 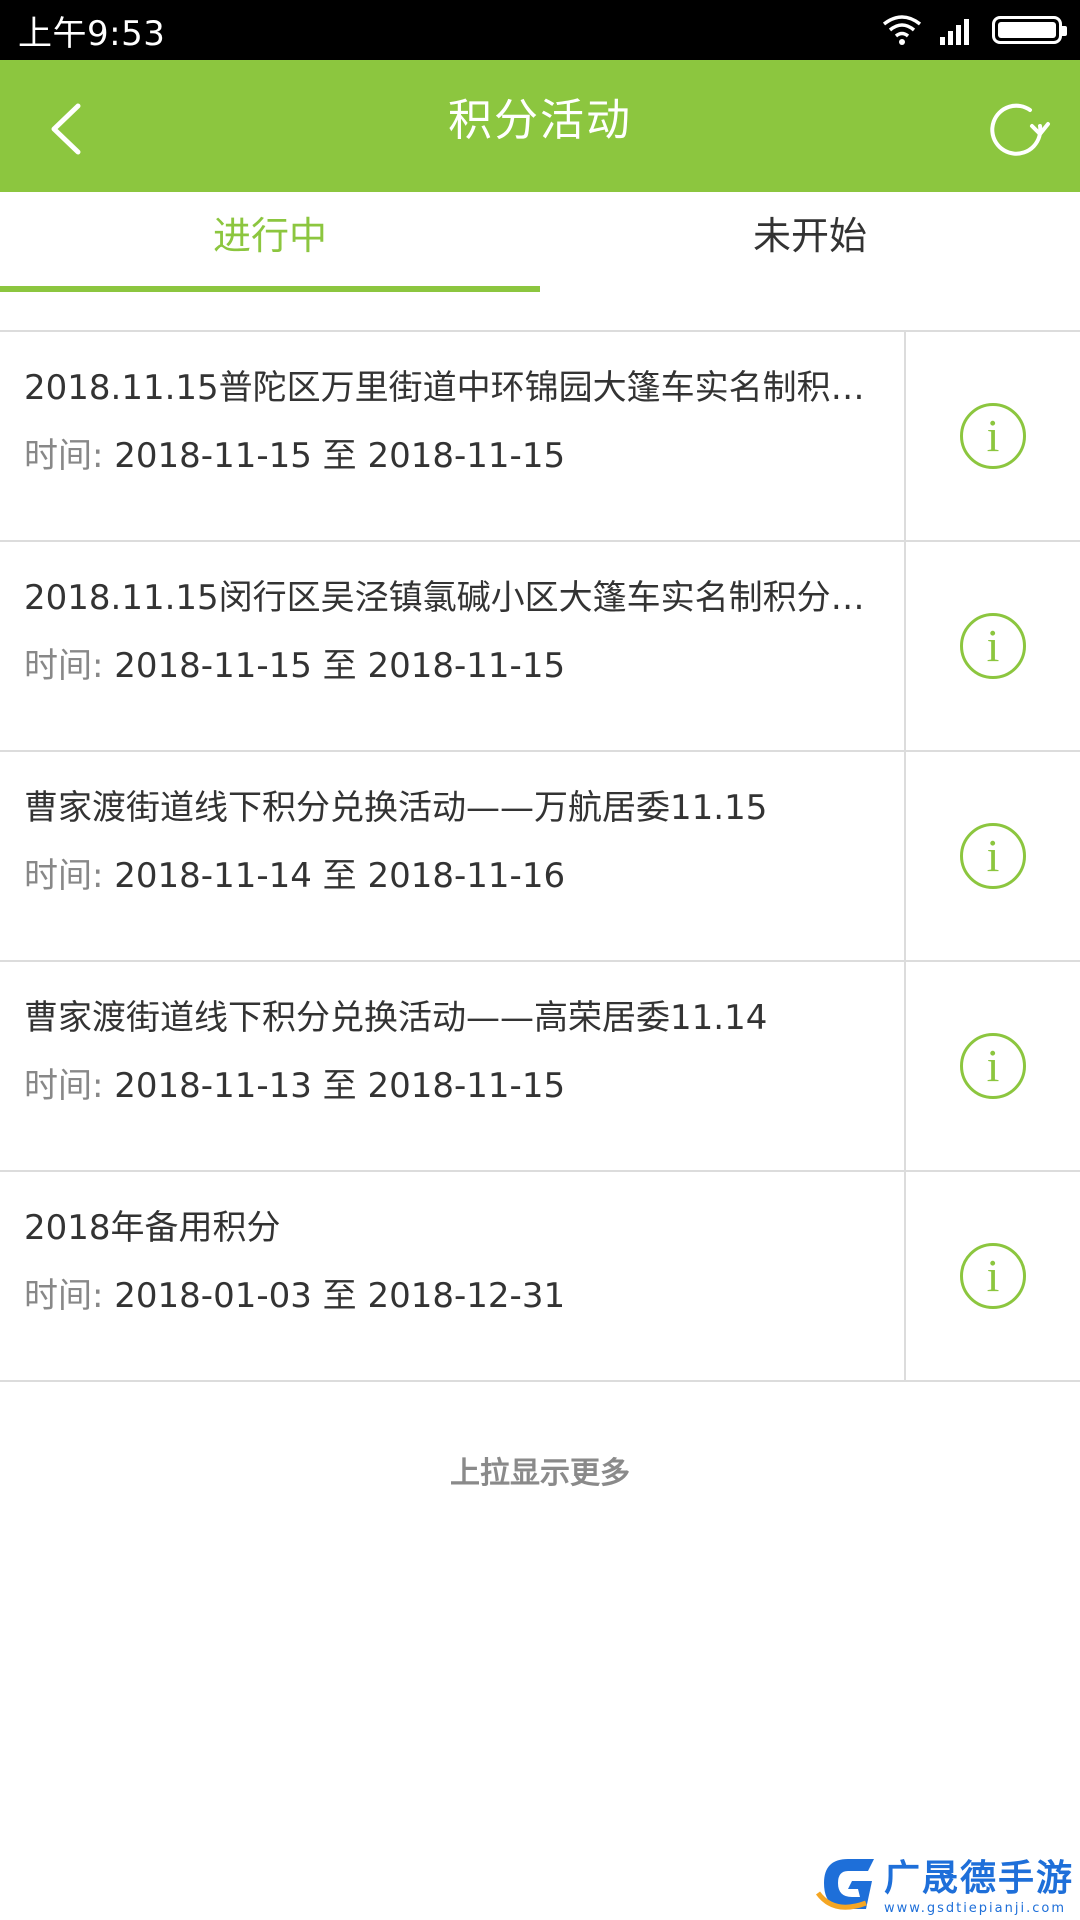 What do you see at coordinates (540, 30) in the screenshot?
I see `status-bar: 上午9:53` at bounding box center [540, 30].